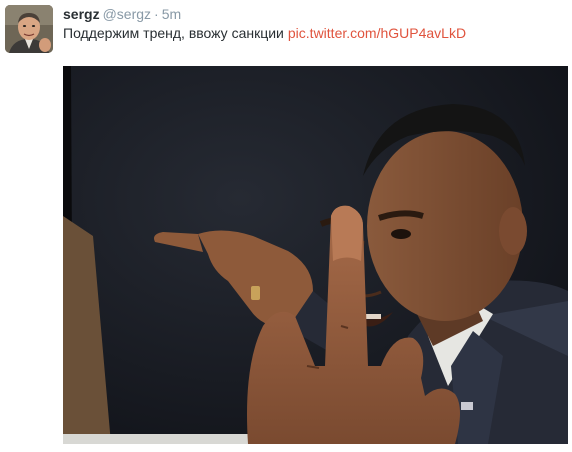 This screenshot has height=452, width=572. Describe the element at coordinates (171, 14) in the screenshot. I see `tweet-timestamp: 5m` at that location.